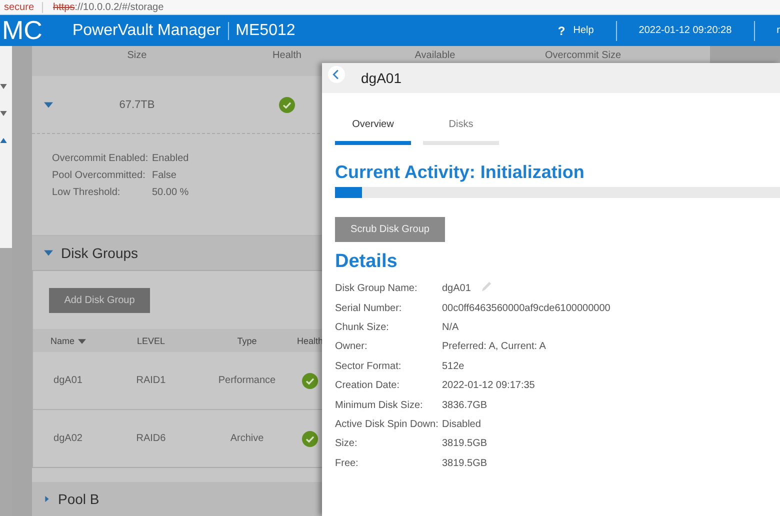 The image size is (780, 516). I want to click on logo-text: MC, so click(22, 30).